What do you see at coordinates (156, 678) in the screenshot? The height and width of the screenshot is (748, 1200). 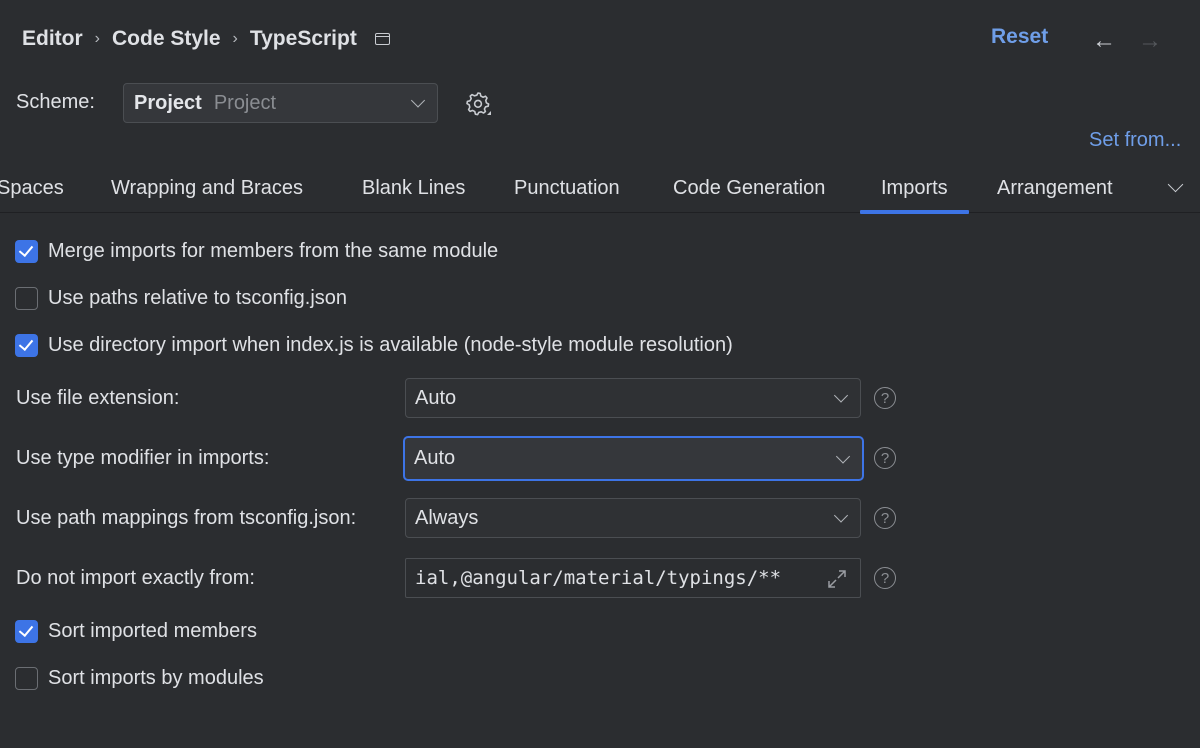 I see `sort-by-modules-label: Sort imports by modules` at bounding box center [156, 678].